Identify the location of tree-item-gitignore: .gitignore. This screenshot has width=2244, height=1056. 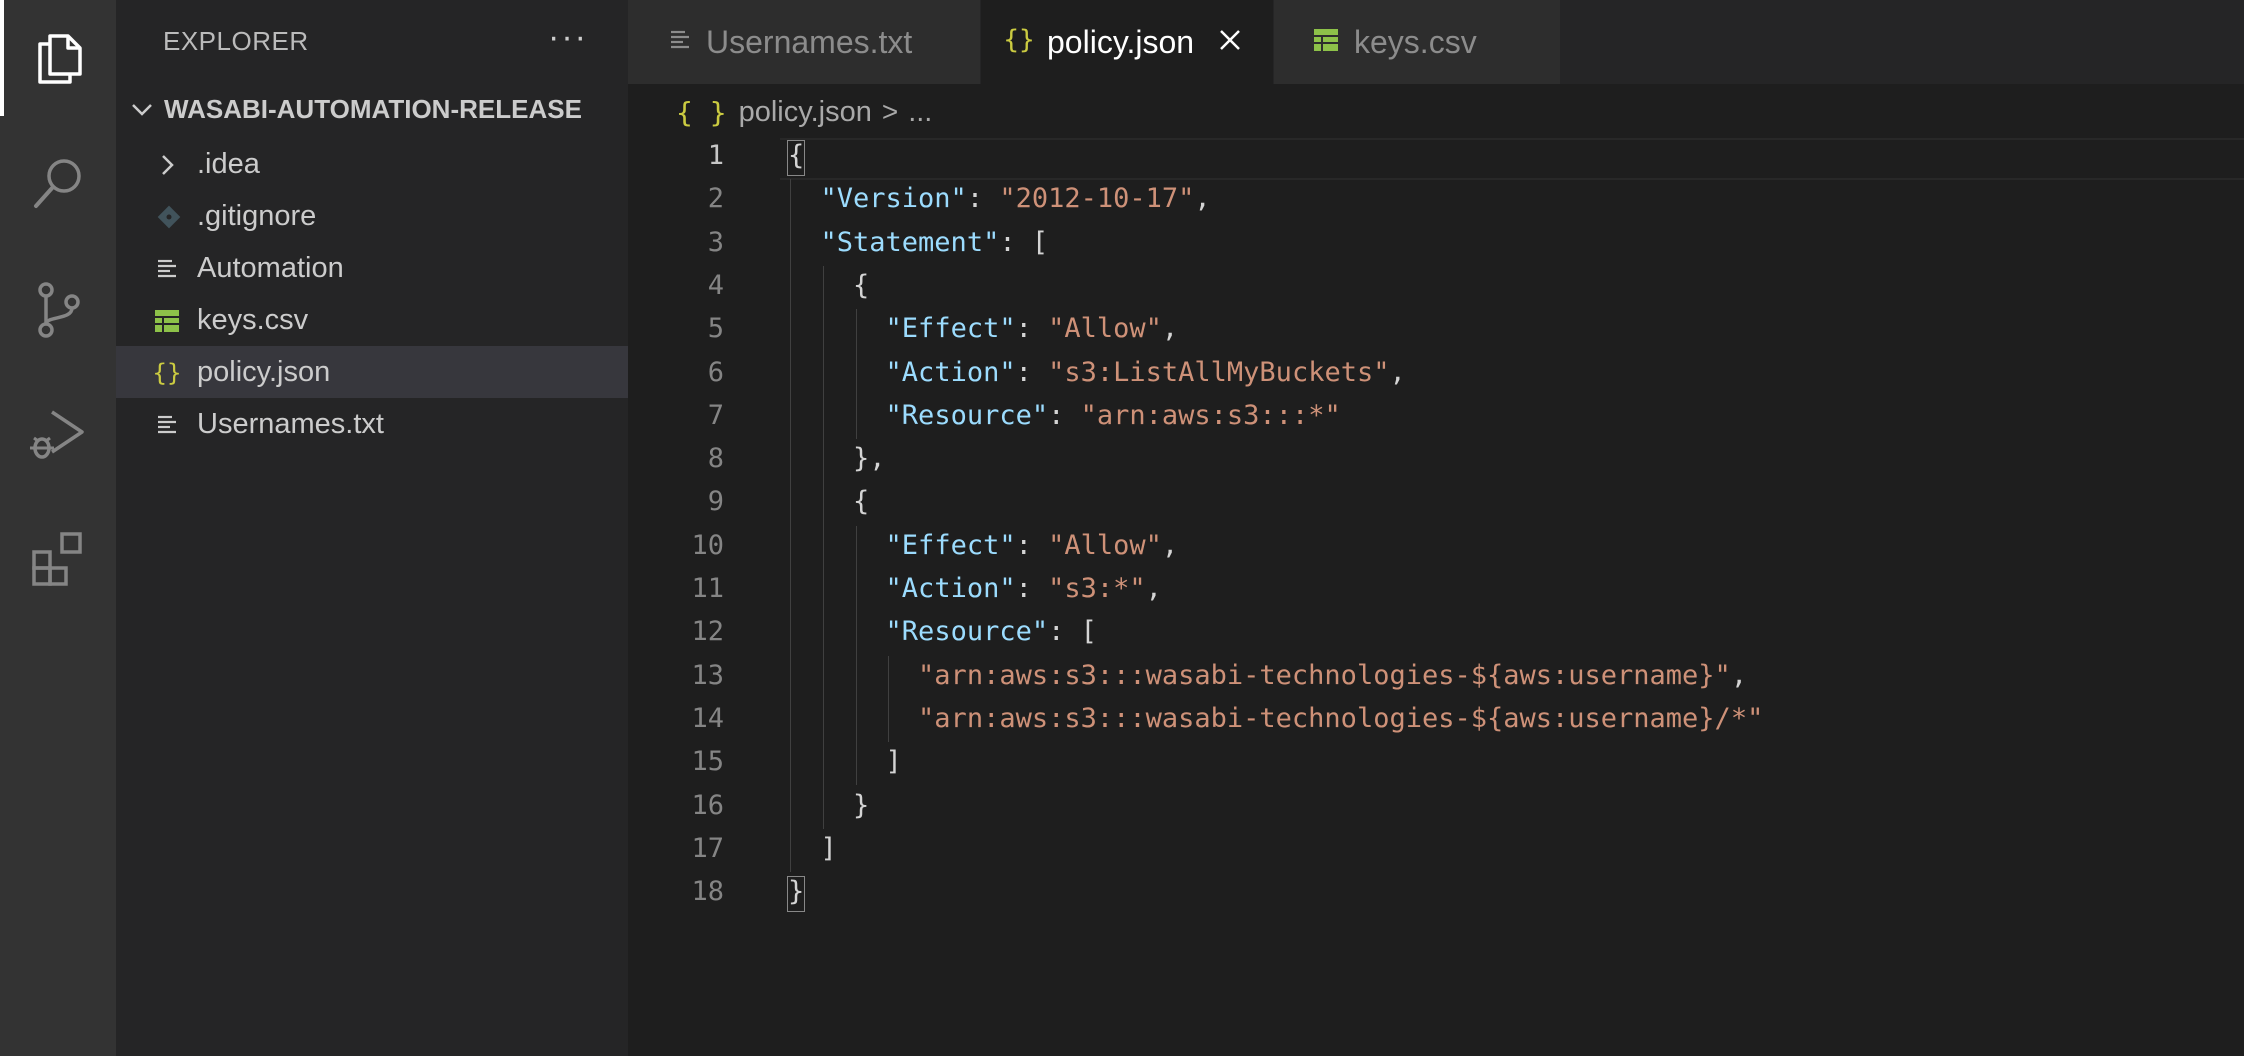
(372, 216).